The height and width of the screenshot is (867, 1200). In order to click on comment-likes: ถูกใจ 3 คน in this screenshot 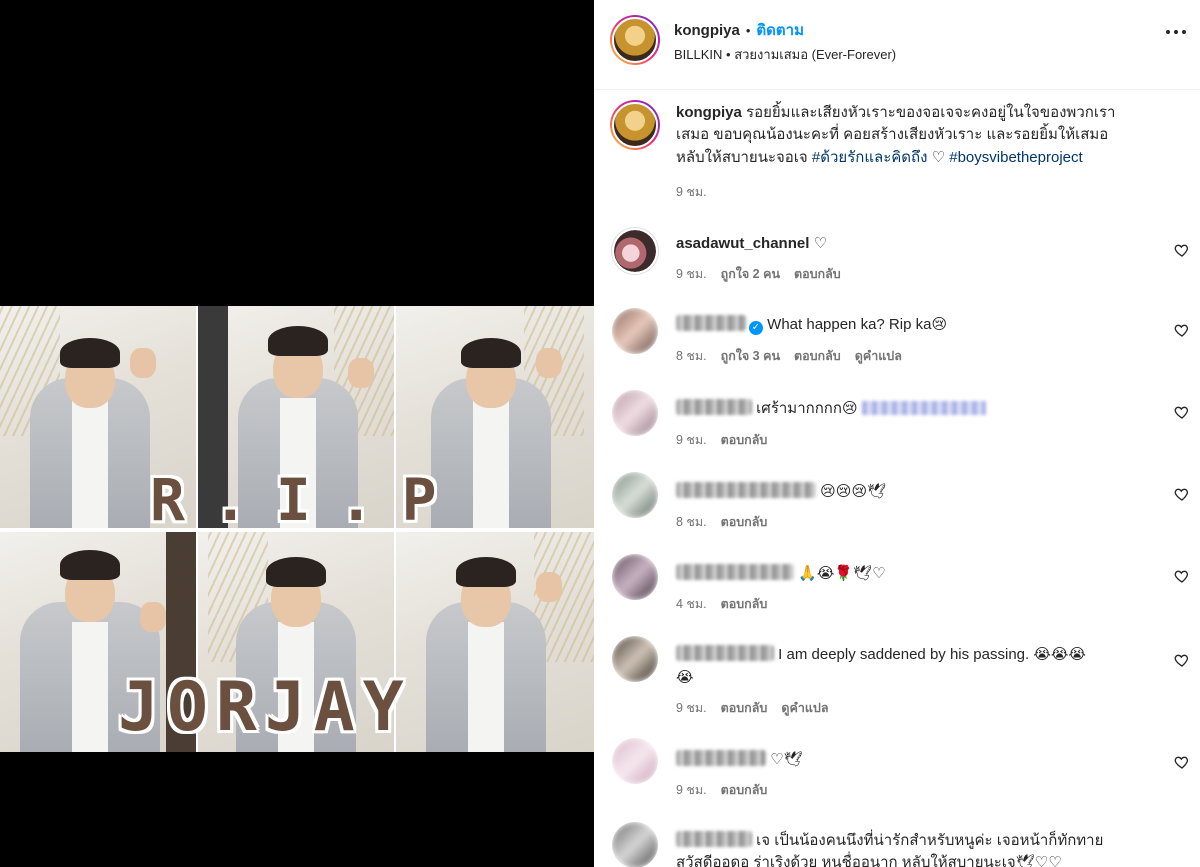, I will do `click(750, 356)`.